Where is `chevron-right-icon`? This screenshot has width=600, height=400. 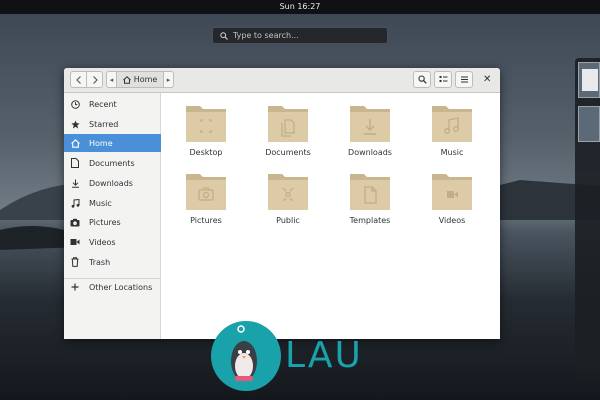
chevron-right-icon is located at coordinates (95, 79).